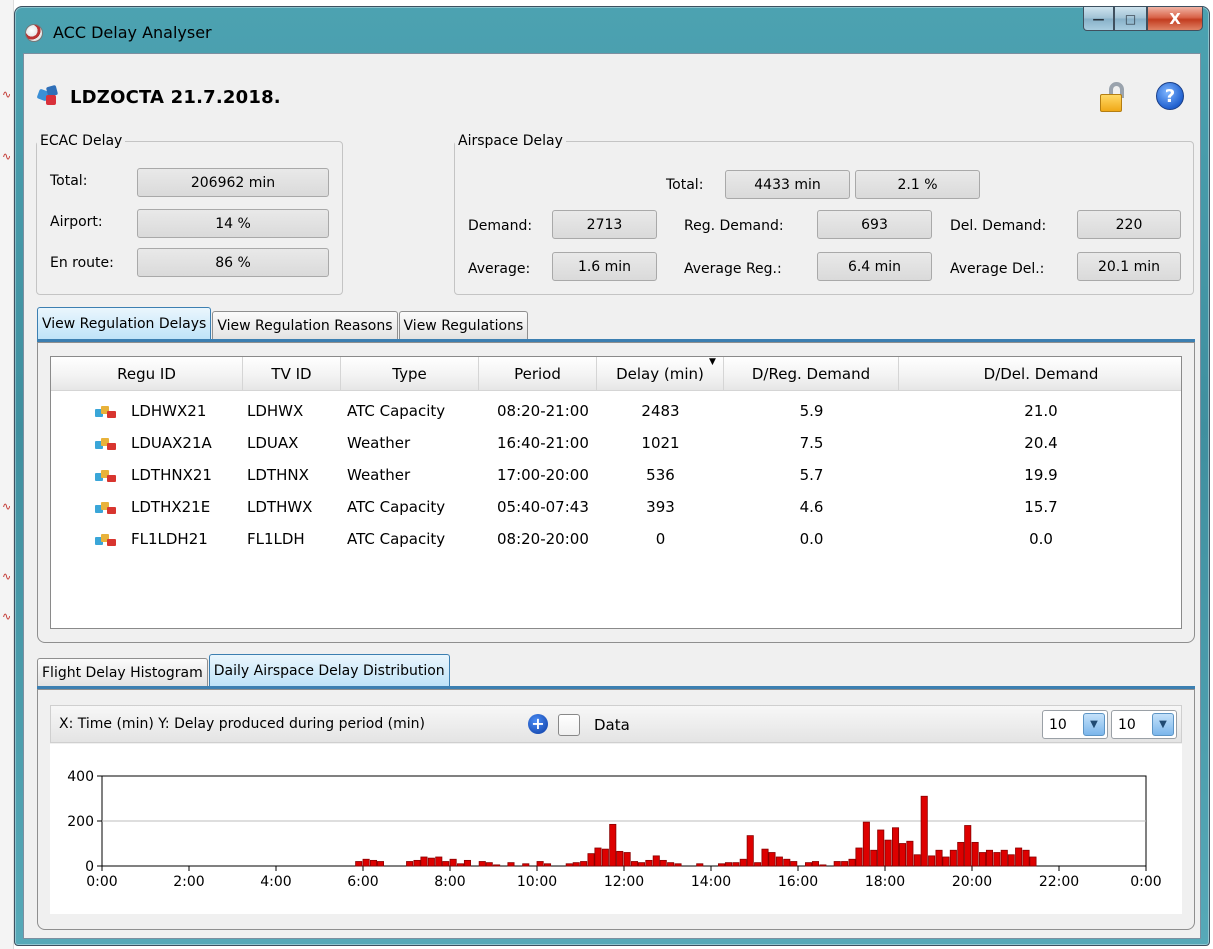  Describe the element at coordinates (798, 882) in the screenshot. I see `x-tick-label: 16:00` at that location.